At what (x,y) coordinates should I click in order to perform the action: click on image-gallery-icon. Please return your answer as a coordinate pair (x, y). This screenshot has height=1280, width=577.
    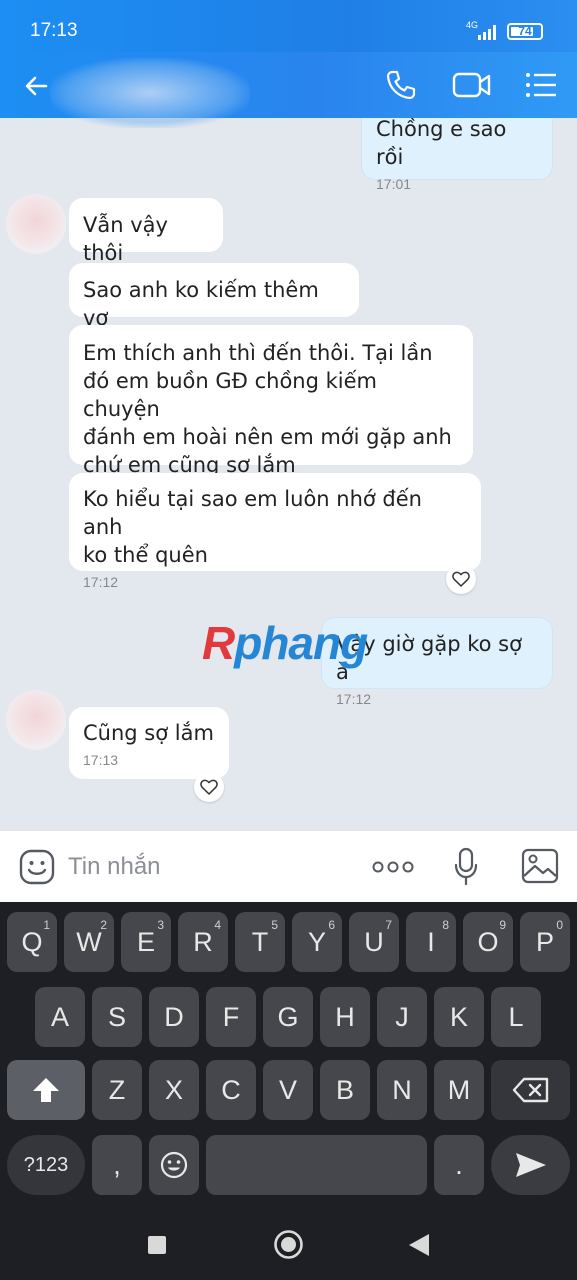
    Looking at the image, I should click on (540, 866).